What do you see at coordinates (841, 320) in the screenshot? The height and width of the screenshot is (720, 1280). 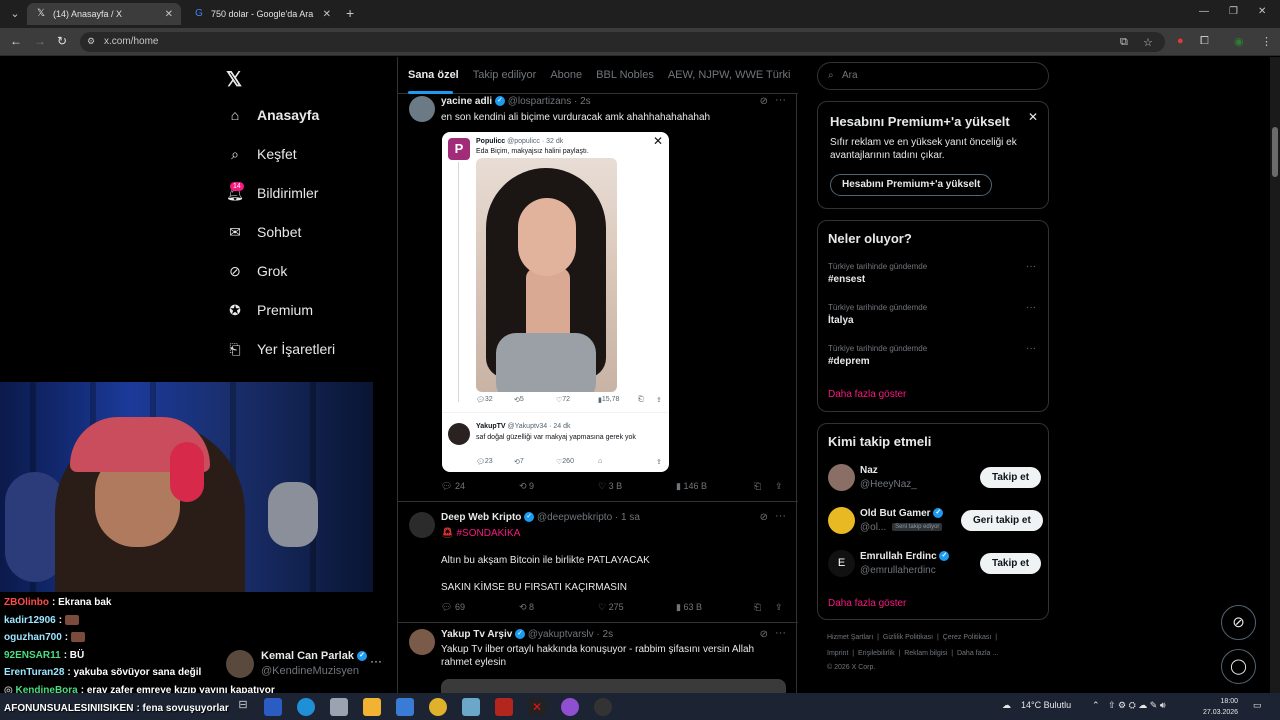 I see `trend-name: İtalya` at bounding box center [841, 320].